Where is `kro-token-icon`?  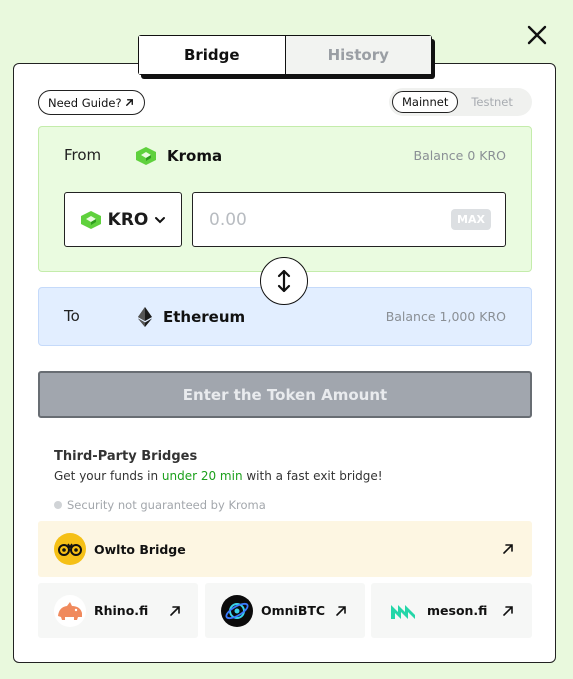 kro-token-icon is located at coordinates (90, 219).